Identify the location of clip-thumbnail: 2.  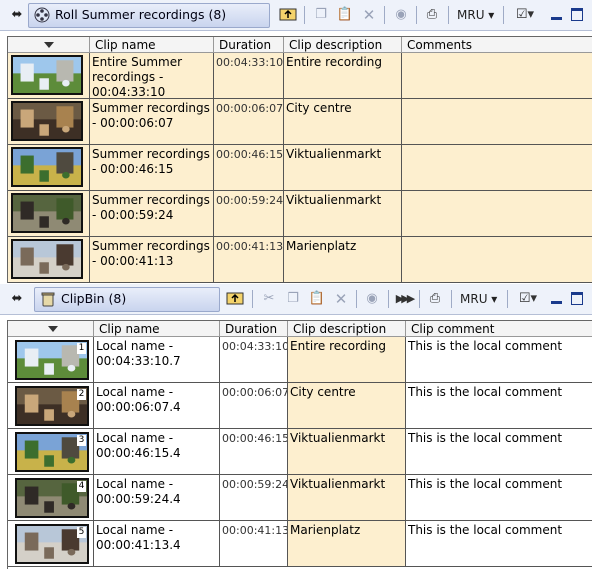
(51, 406).